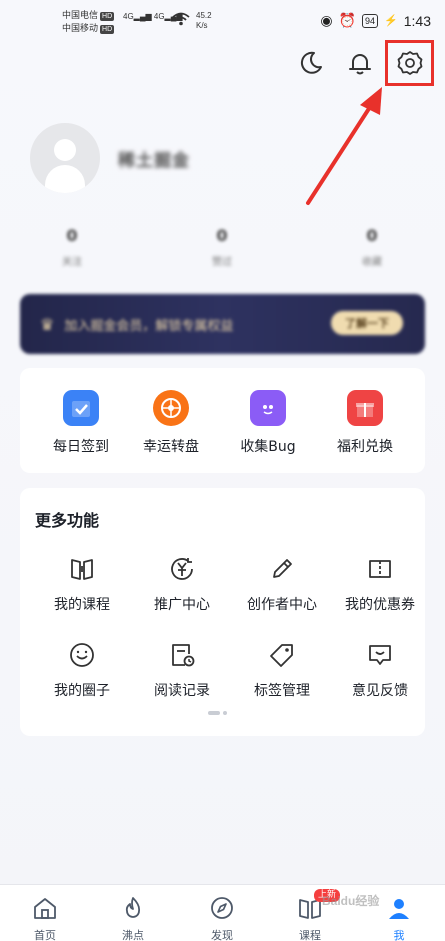  What do you see at coordinates (149, 326) in the screenshot?
I see `vip-text: 加入掘金会员，解锁专属权益` at bounding box center [149, 326].